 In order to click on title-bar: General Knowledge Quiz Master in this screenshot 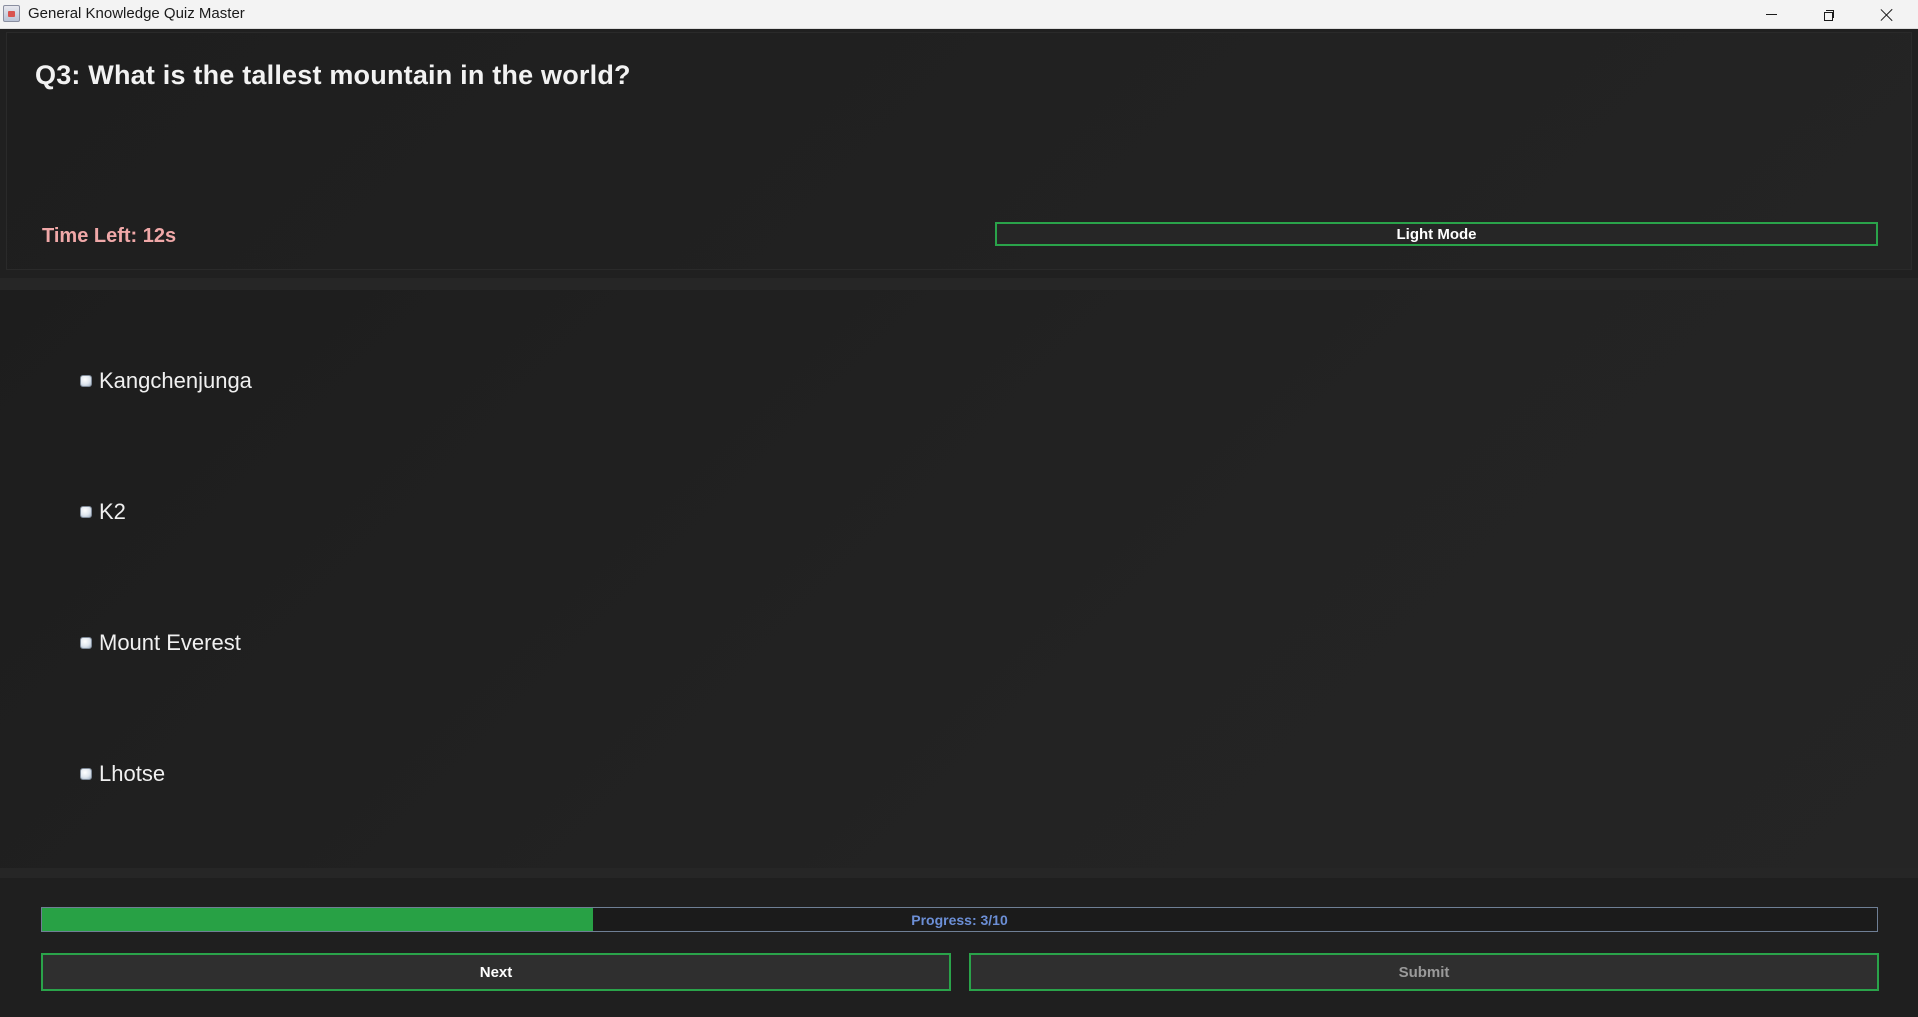, I will do `click(959, 14)`.